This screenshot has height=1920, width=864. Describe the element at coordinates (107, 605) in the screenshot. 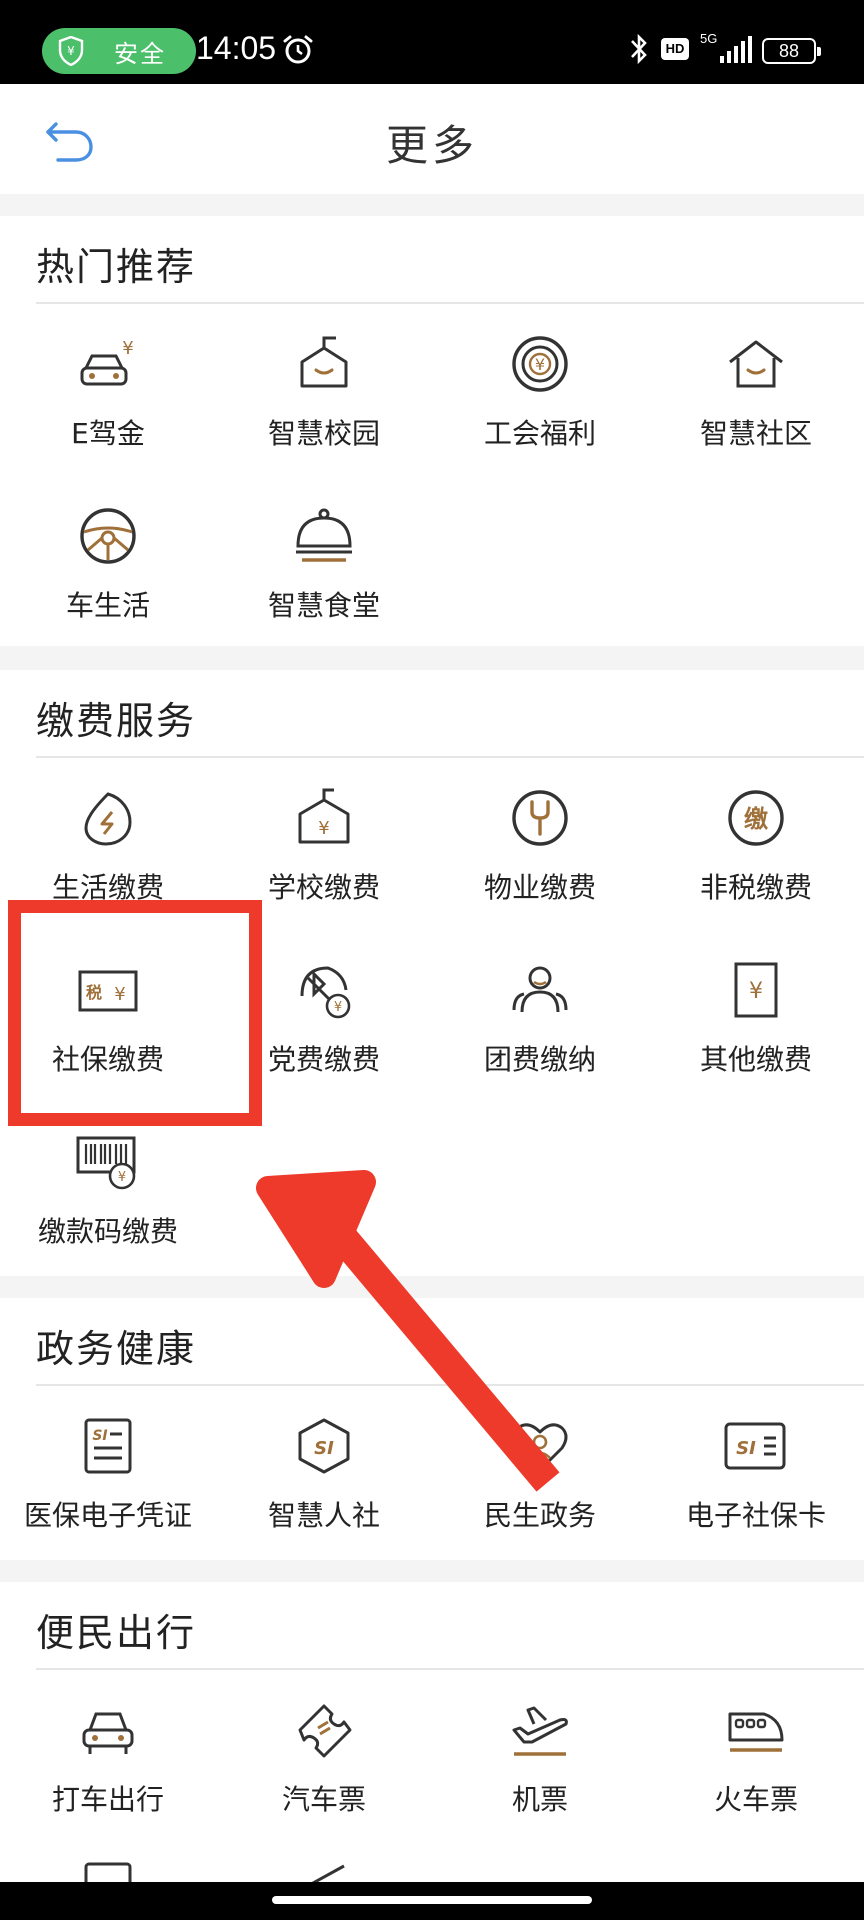

I see `item-label: 车生活` at that location.